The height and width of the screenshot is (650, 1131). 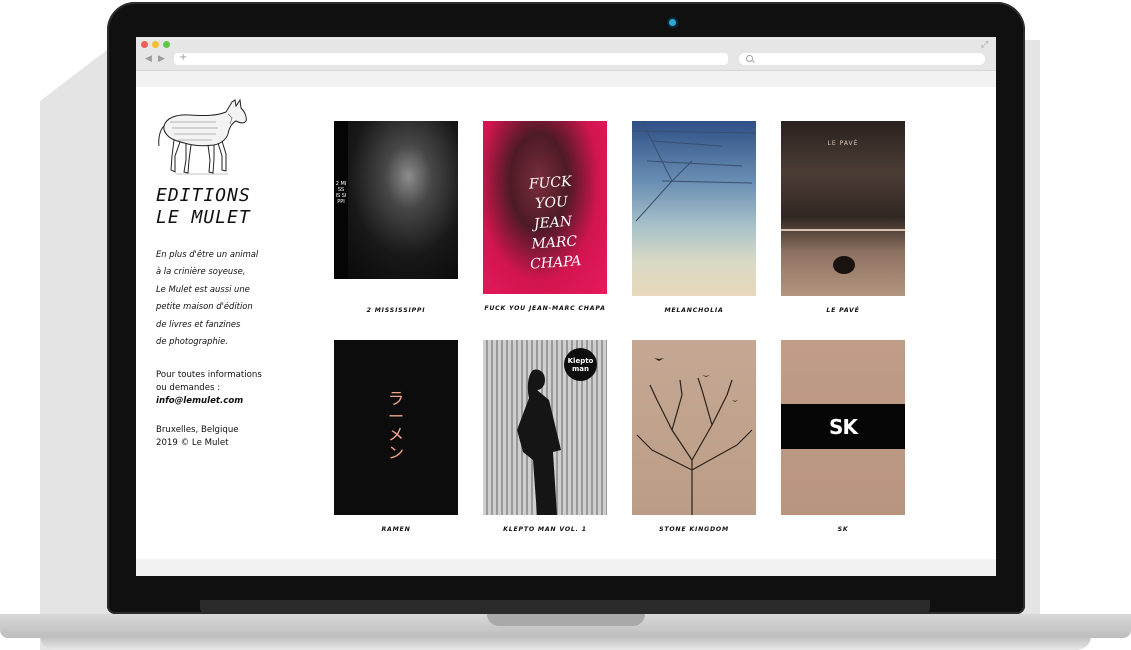 I want to click on about-line: de photographie., so click(x=192, y=341).